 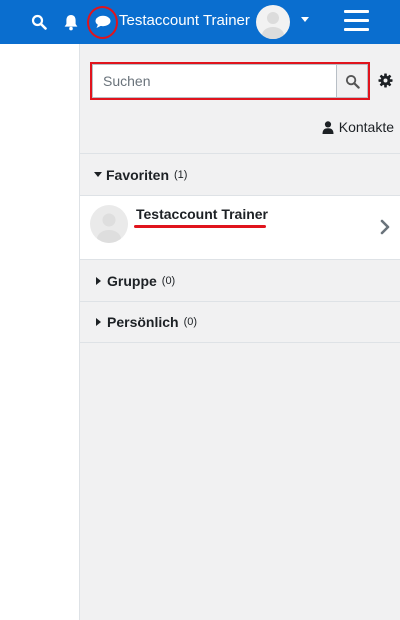 I want to click on section-count: (1), so click(x=181, y=174).